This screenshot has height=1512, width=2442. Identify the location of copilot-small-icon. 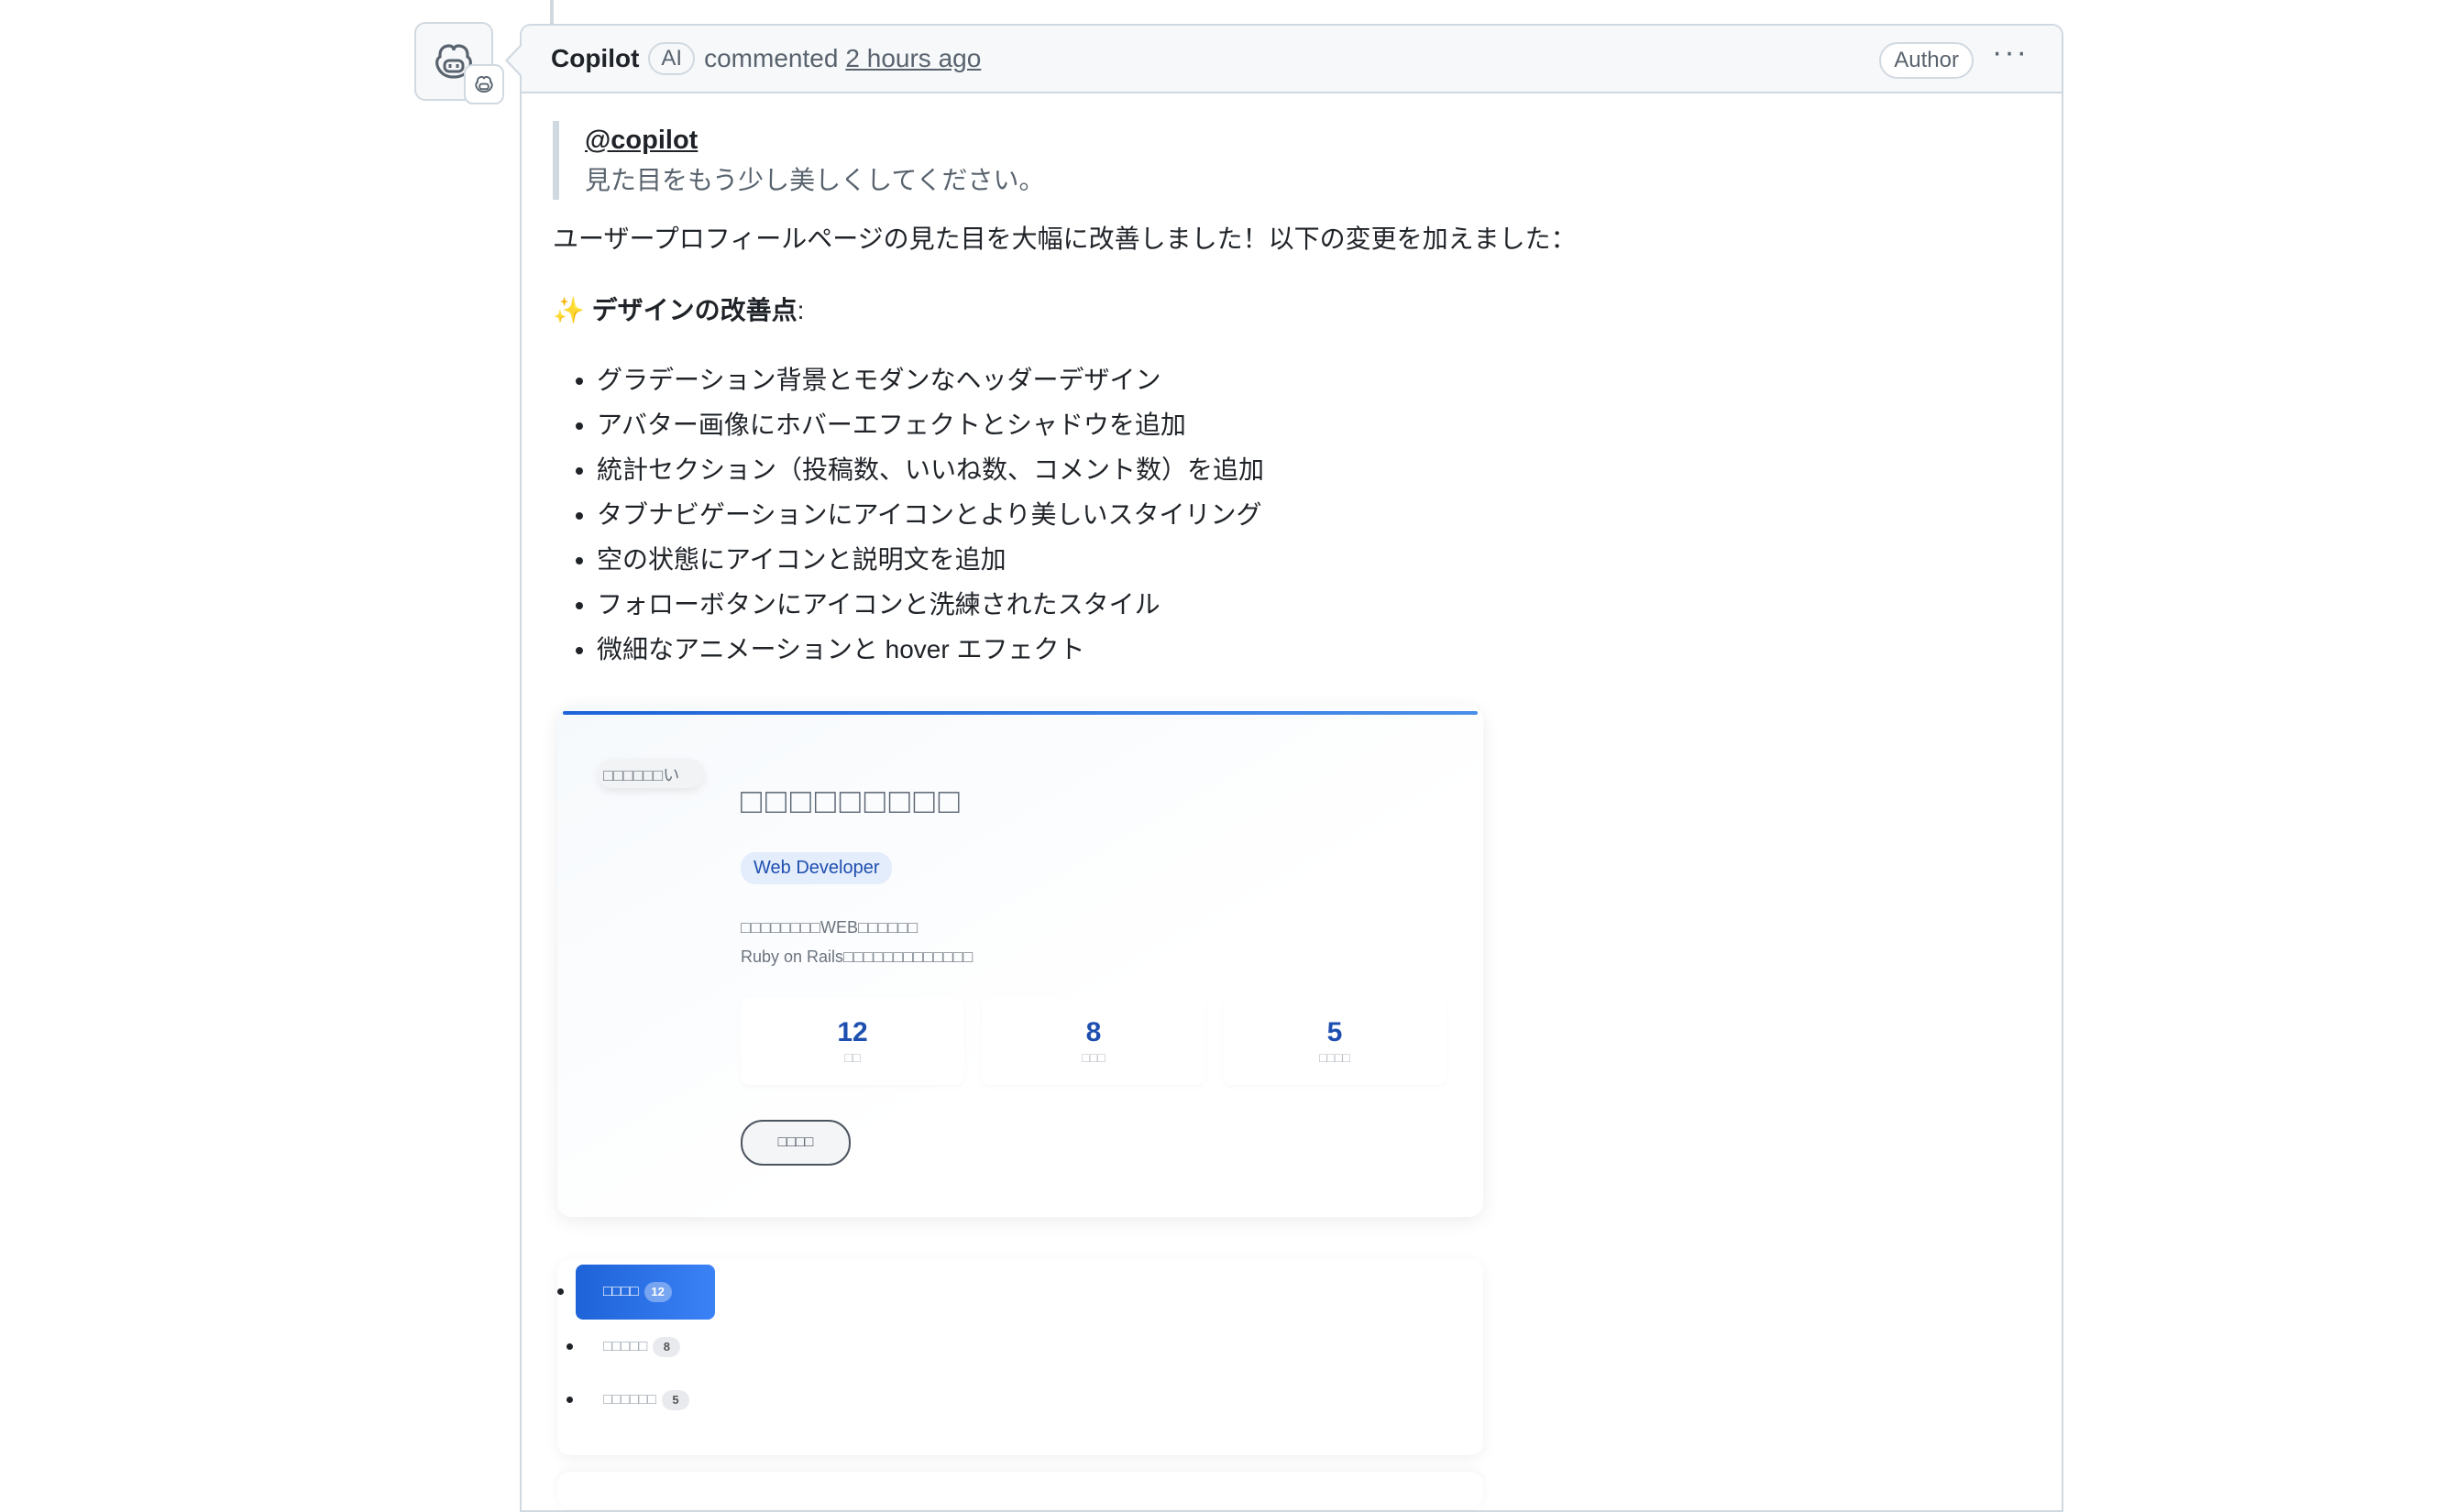
(484, 84).